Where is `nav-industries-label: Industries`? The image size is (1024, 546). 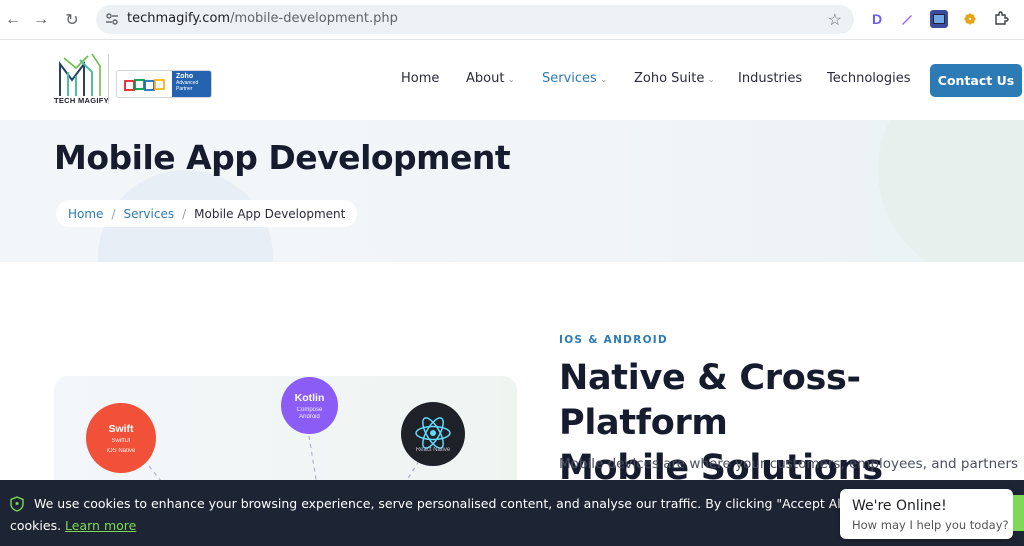 nav-industries-label: Industries is located at coordinates (770, 78).